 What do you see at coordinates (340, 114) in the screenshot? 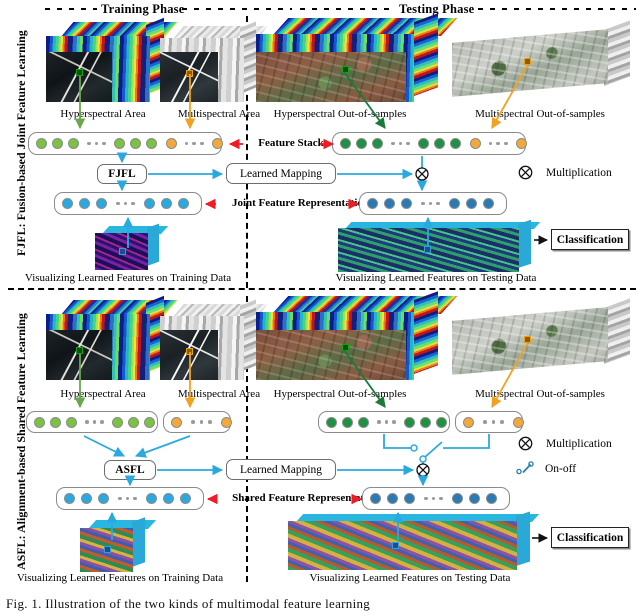
I see `fjfl-hyperspectral-oos-caption: Hyperspectral Out-of-samples` at bounding box center [340, 114].